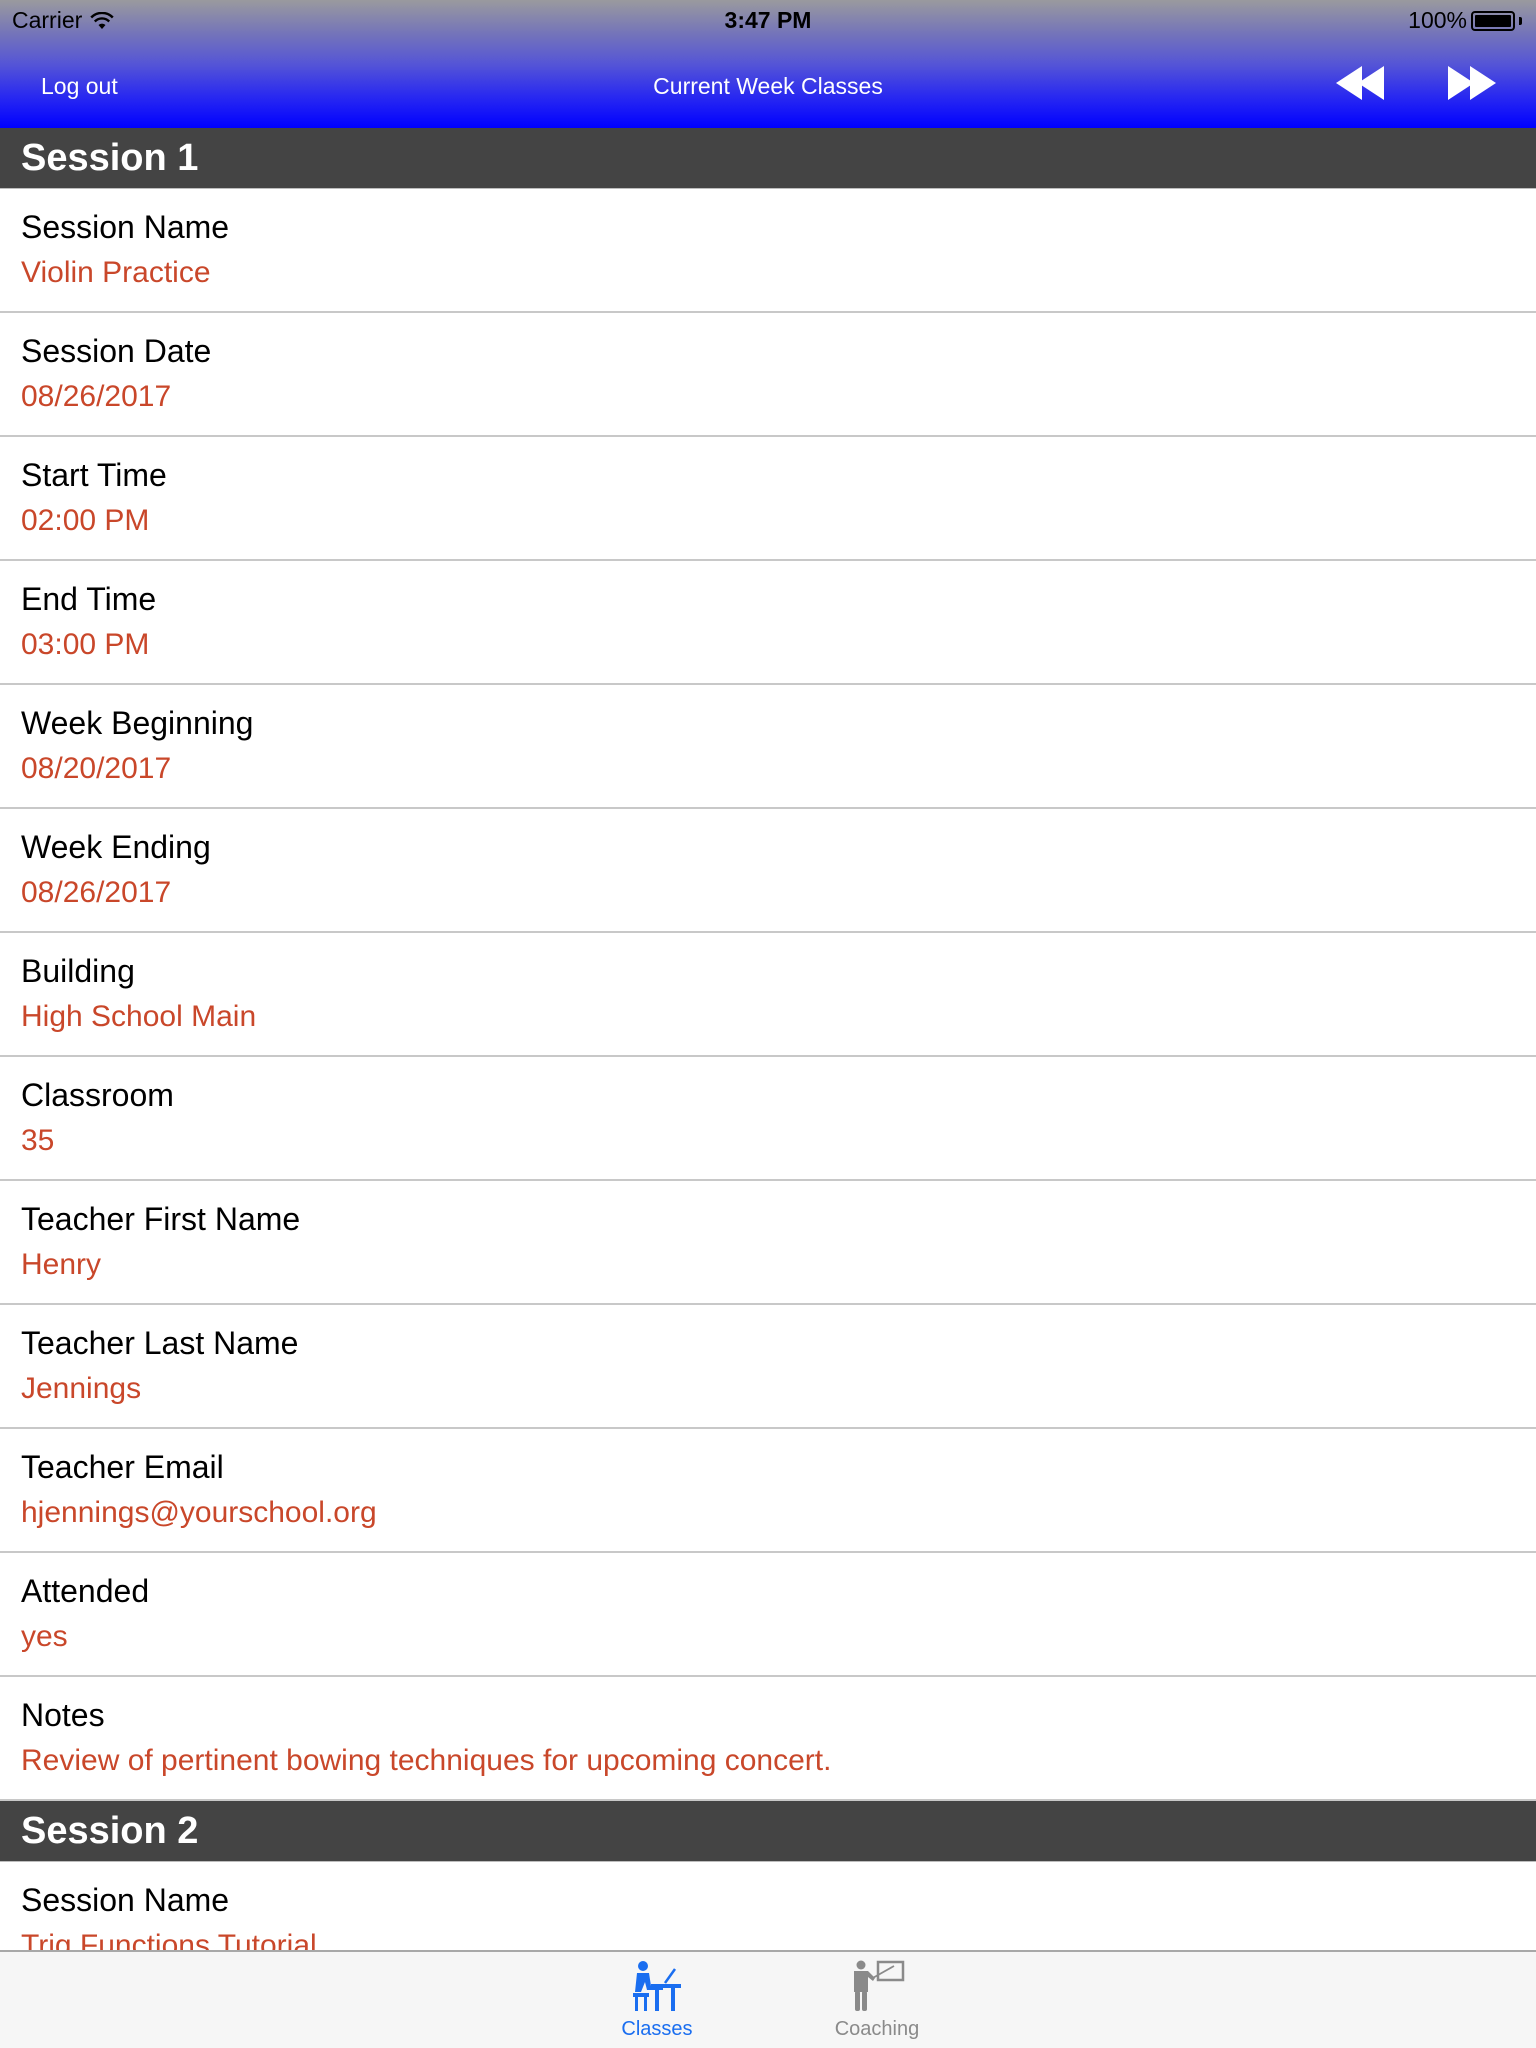 The width and height of the screenshot is (1536, 2048). I want to click on field-value: High School Main, so click(139, 1016).